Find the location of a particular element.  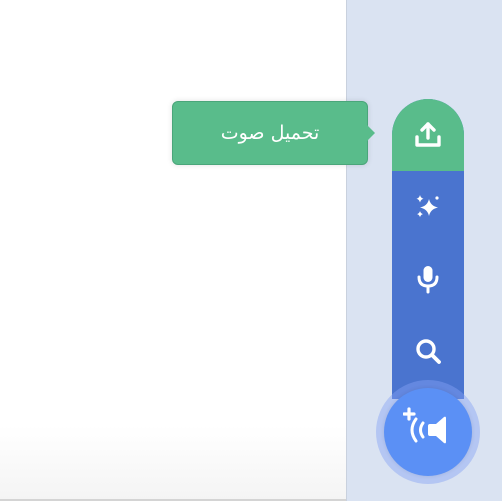

sparkles-icon is located at coordinates (428, 207).